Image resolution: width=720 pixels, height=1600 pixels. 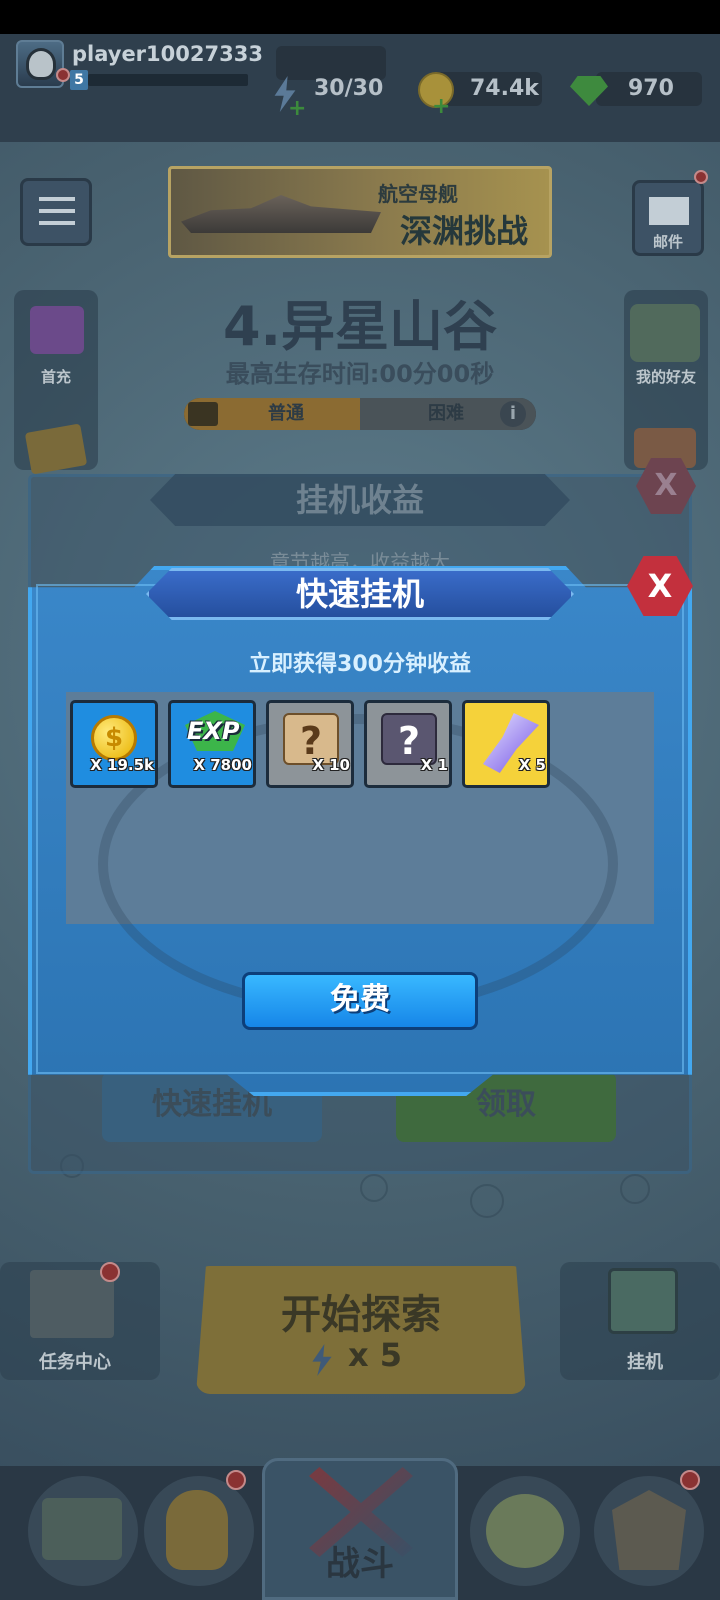 What do you see at coordinates (360, 1564) in the screenshot?
I see `nav-battle-label: 战斗` at bounding box center [360, 1564].